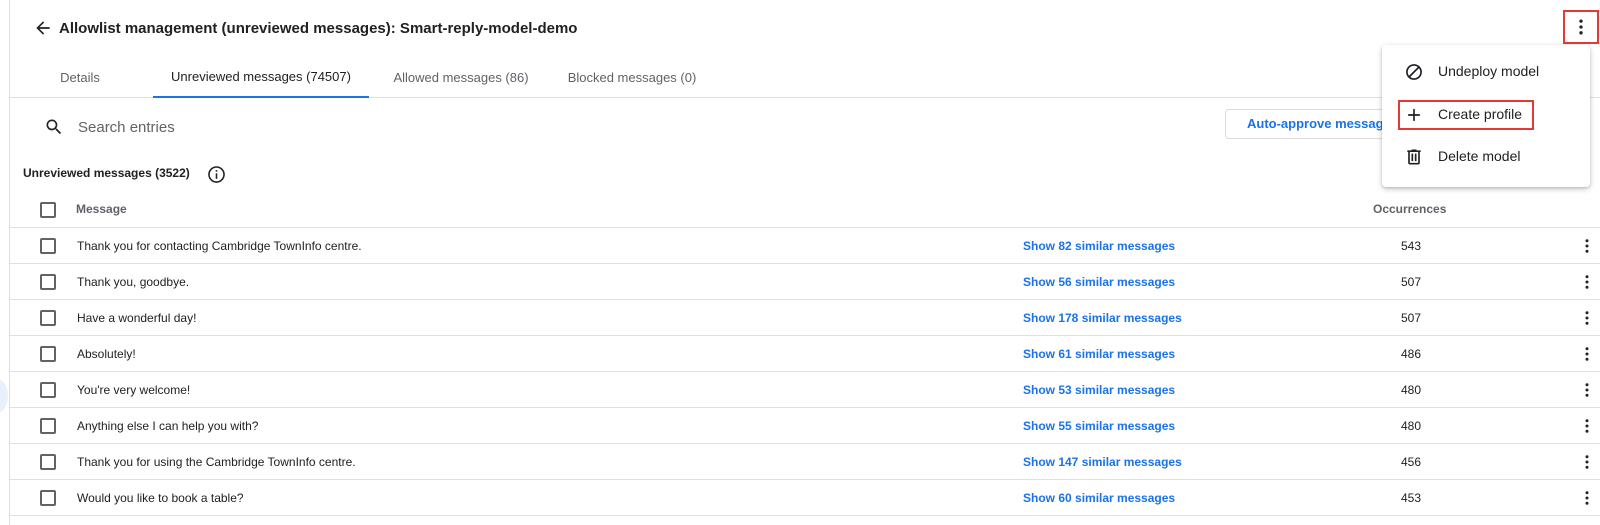 The height and width of the screenshot is (525, 1600). Describe the element at coordinates (1480, 114) in the screenshot. I see `menu-item-label: Create profile` at that location.